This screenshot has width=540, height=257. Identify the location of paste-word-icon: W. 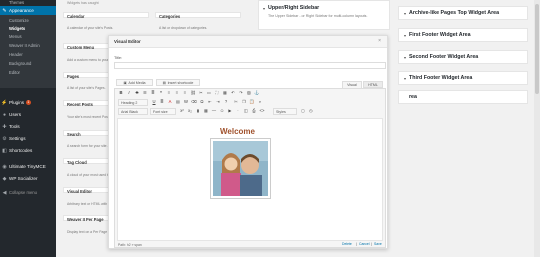
(186, 102).